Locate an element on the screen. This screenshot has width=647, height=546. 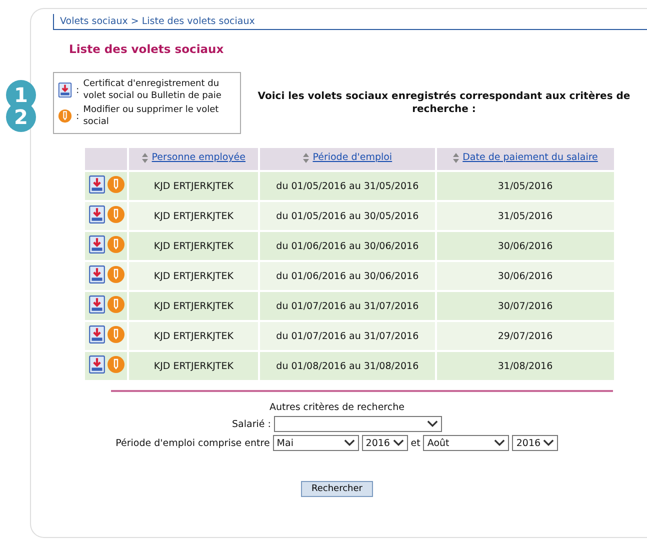
table-cell: du 01/05/2016 au 31/05/2016 is located at coordinates (347, 186).